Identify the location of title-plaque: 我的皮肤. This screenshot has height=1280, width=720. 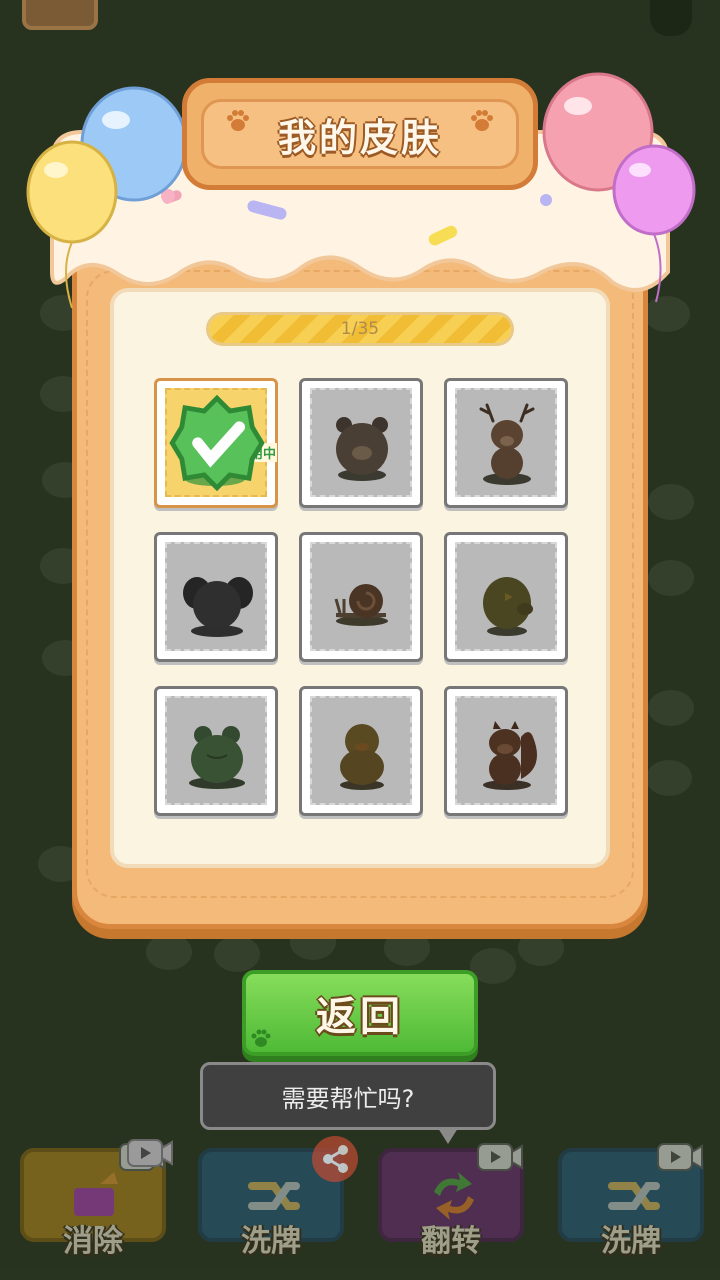
(360, 134).